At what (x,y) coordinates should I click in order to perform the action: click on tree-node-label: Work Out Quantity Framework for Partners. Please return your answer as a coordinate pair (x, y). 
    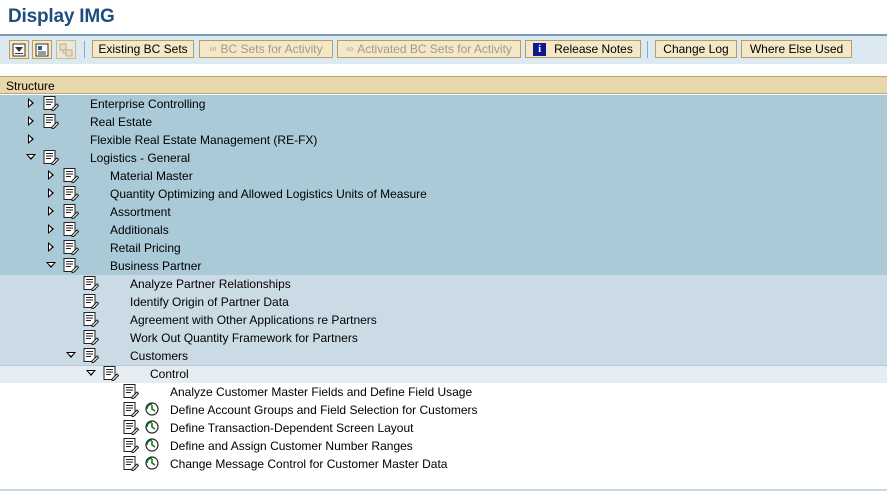
    Looking at the image, I should click on (244, 338).